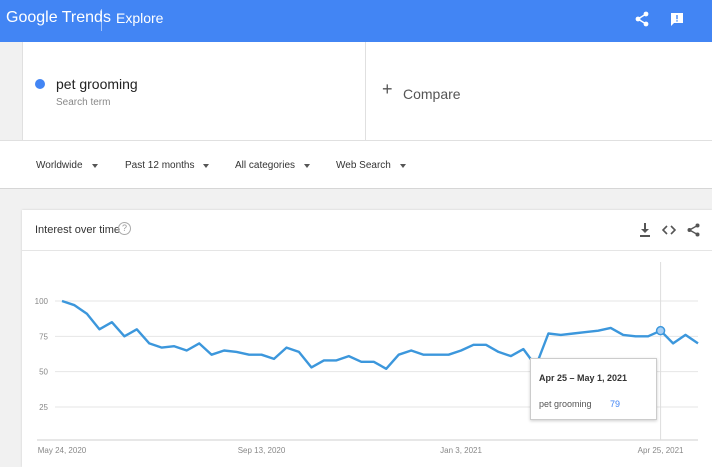 The image size is (712, 467). Describe the element at coordinates (43, 407) in the screenshot. I see `y-tick-label: 25` at that location.